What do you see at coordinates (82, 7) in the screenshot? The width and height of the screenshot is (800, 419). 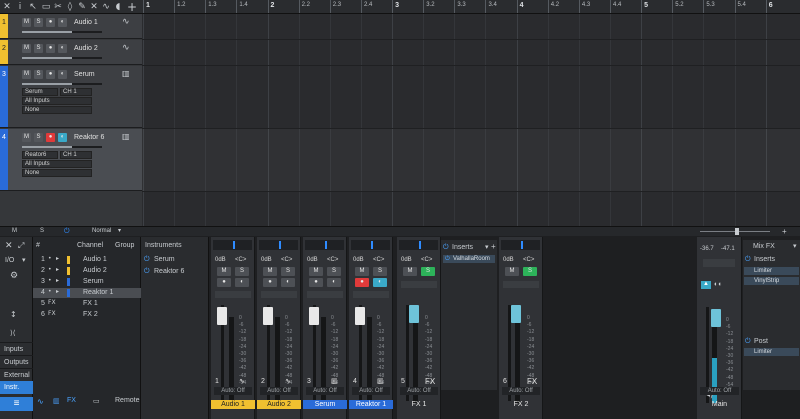 I see `paint-icon: ✎` at bounding box center [82, 7].